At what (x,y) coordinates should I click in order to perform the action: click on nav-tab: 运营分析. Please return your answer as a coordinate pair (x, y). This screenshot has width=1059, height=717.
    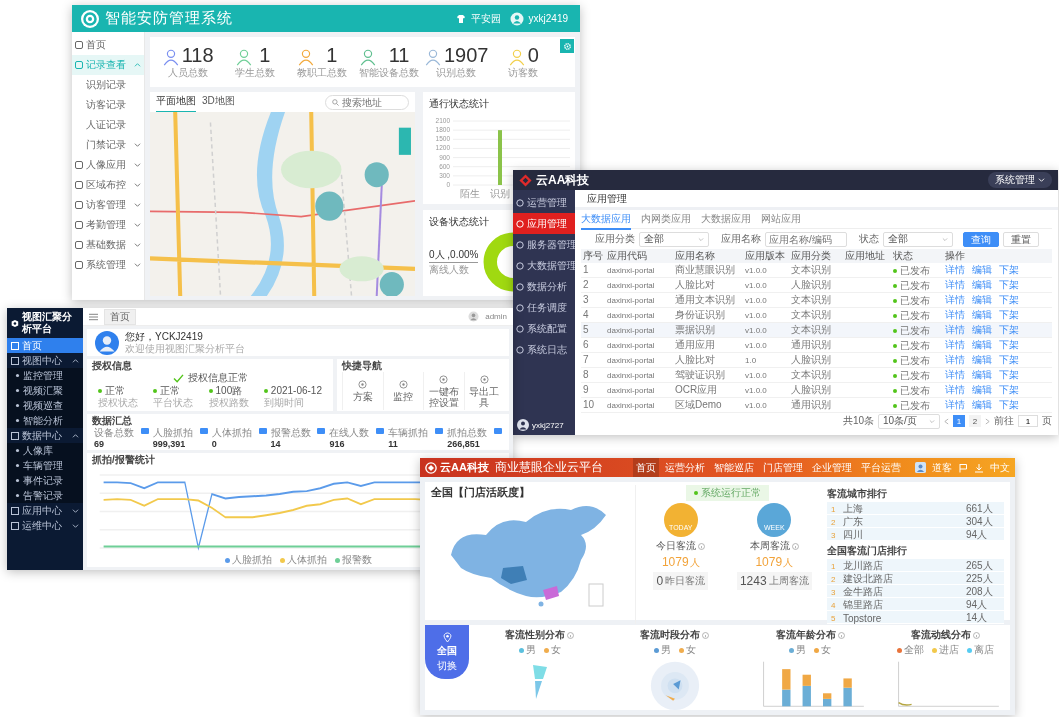
    Looking at the image, I should click on (685, 467).